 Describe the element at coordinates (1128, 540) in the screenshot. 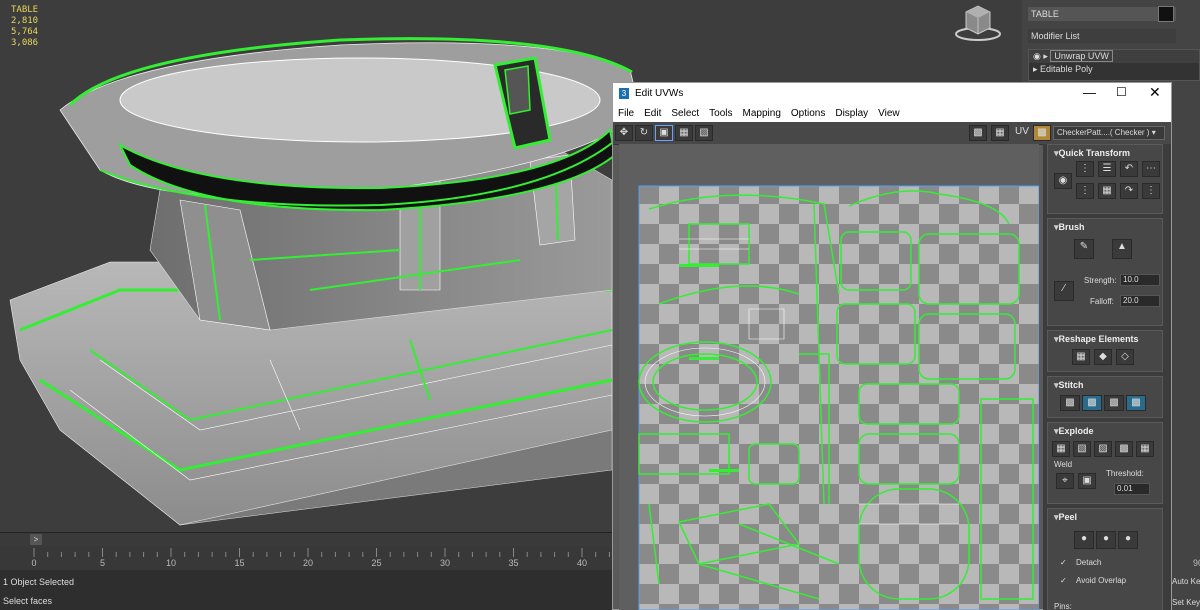

I see `reset-peel-icon: ●` at that location.